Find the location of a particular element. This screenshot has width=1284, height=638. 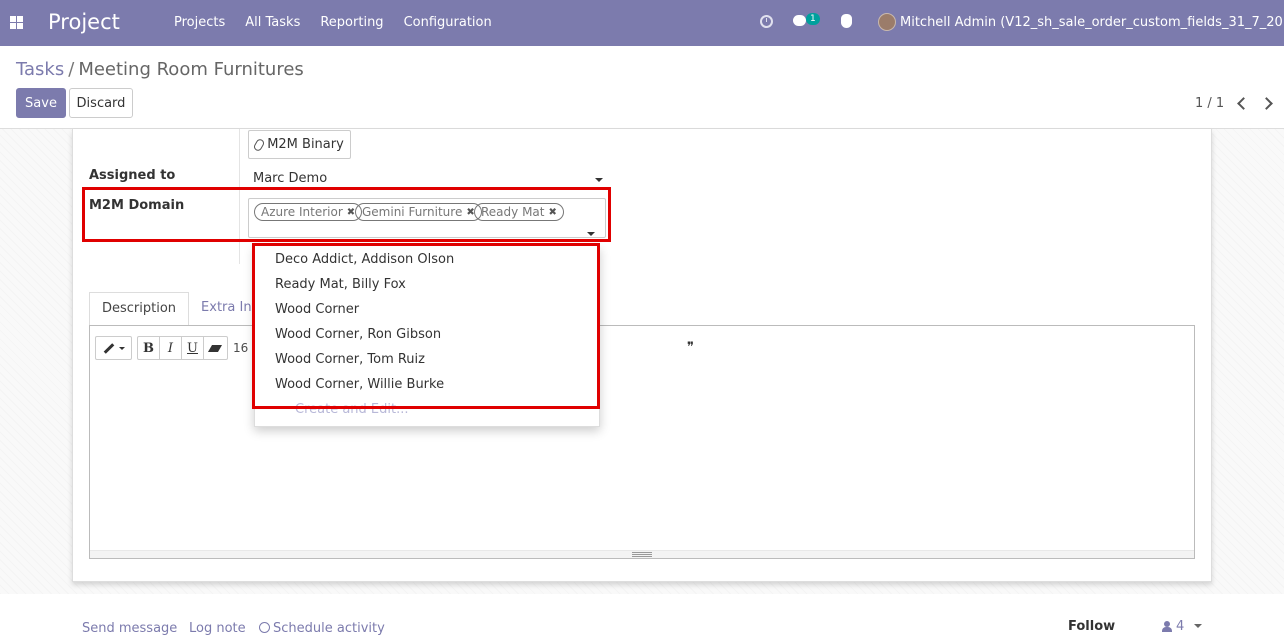

notebook-tabs: Description Extra Info is located at coordinates (182, 309).